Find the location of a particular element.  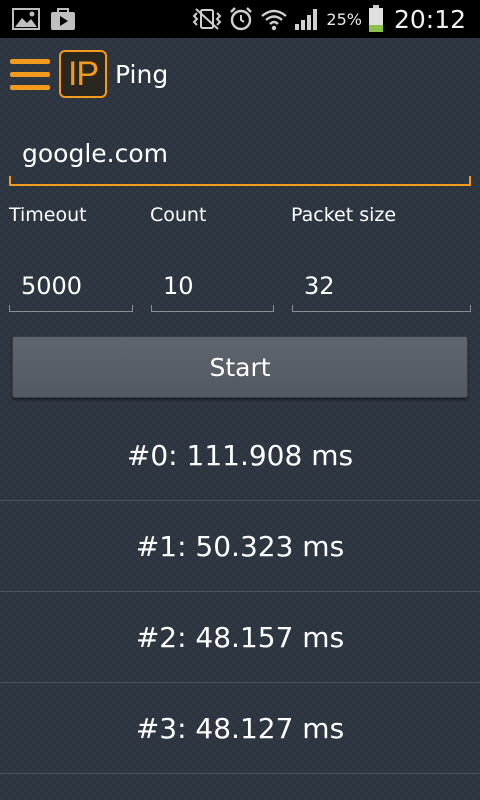

count-input is located at coordinates (212, 286).